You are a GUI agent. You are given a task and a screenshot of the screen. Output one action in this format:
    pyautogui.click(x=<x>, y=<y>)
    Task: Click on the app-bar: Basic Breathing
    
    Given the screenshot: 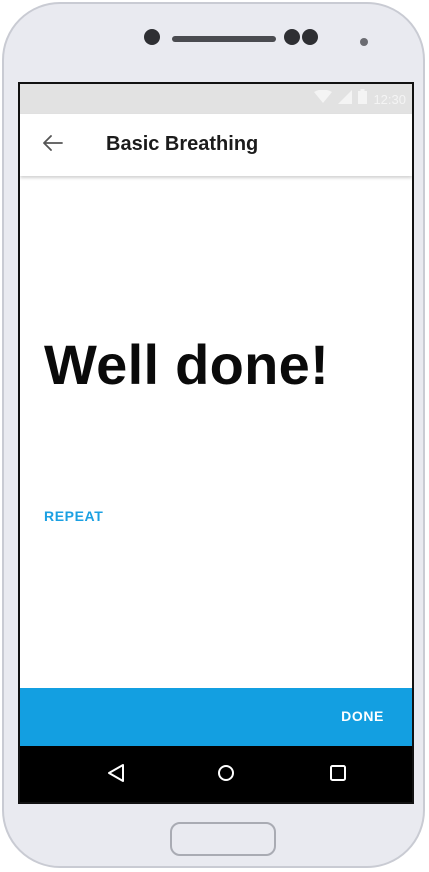 What is the action you would take?
    pyautogui.click(x=216, y=145)
    